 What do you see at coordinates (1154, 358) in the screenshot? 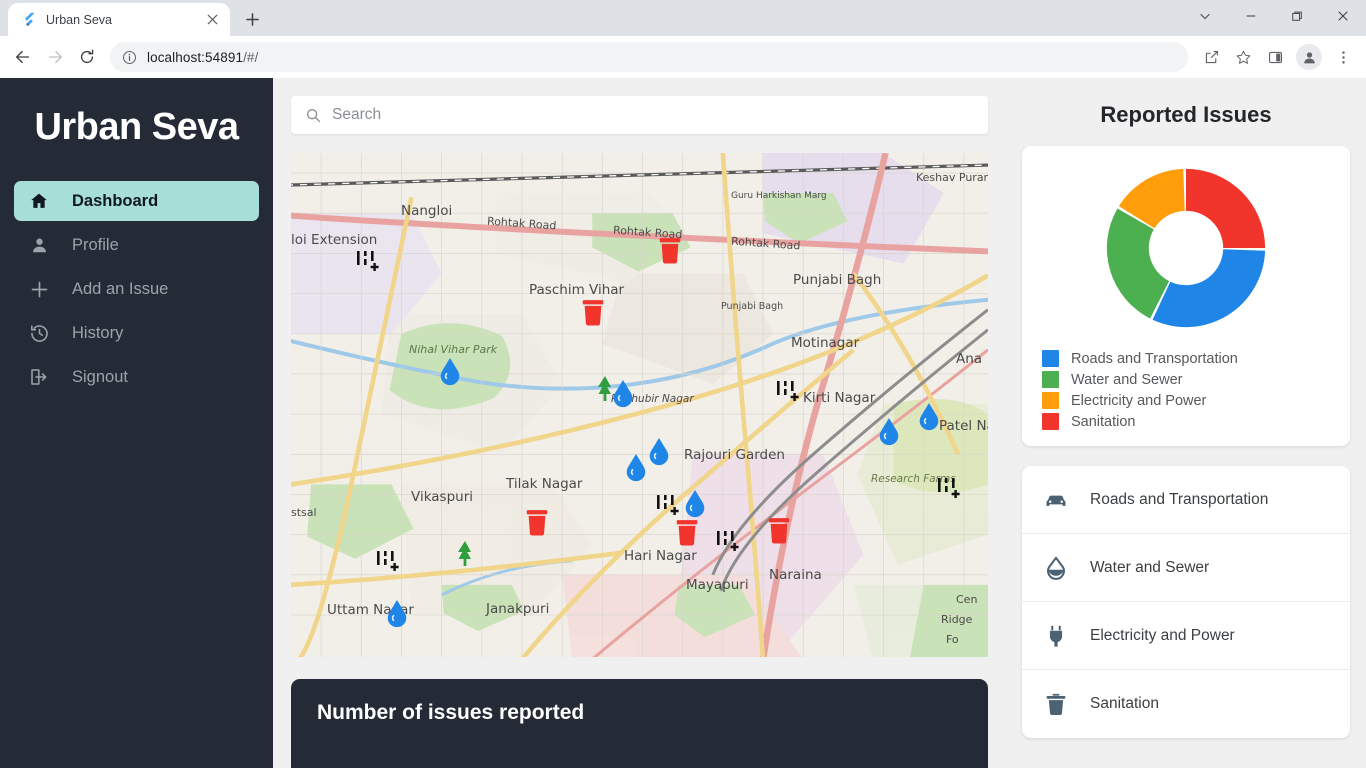
I see `legend-label: Roads and Transportation` at bounding box center [1154, 358].